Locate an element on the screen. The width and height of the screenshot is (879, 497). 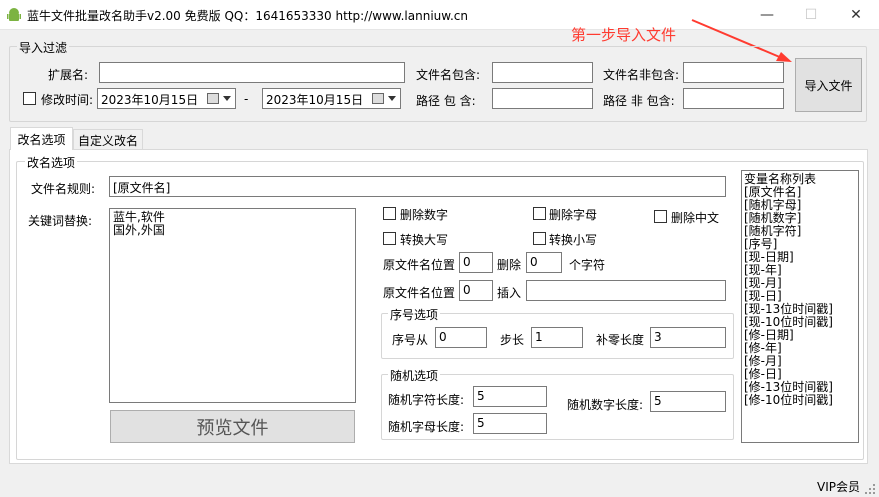
seq-pad-input: 3 is located at coordinates (688, 337).